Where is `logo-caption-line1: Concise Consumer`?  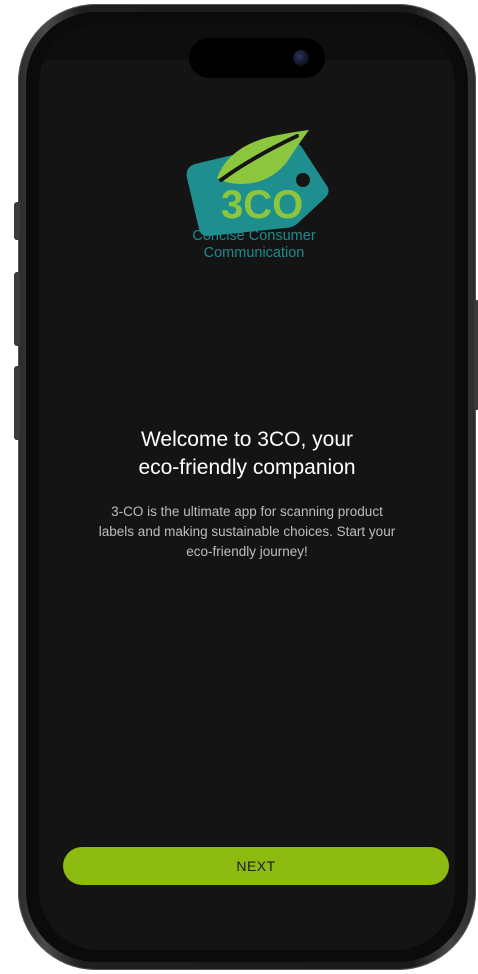
logo-caption-line1: Concise Consumer is located at coordinates (254, 236).